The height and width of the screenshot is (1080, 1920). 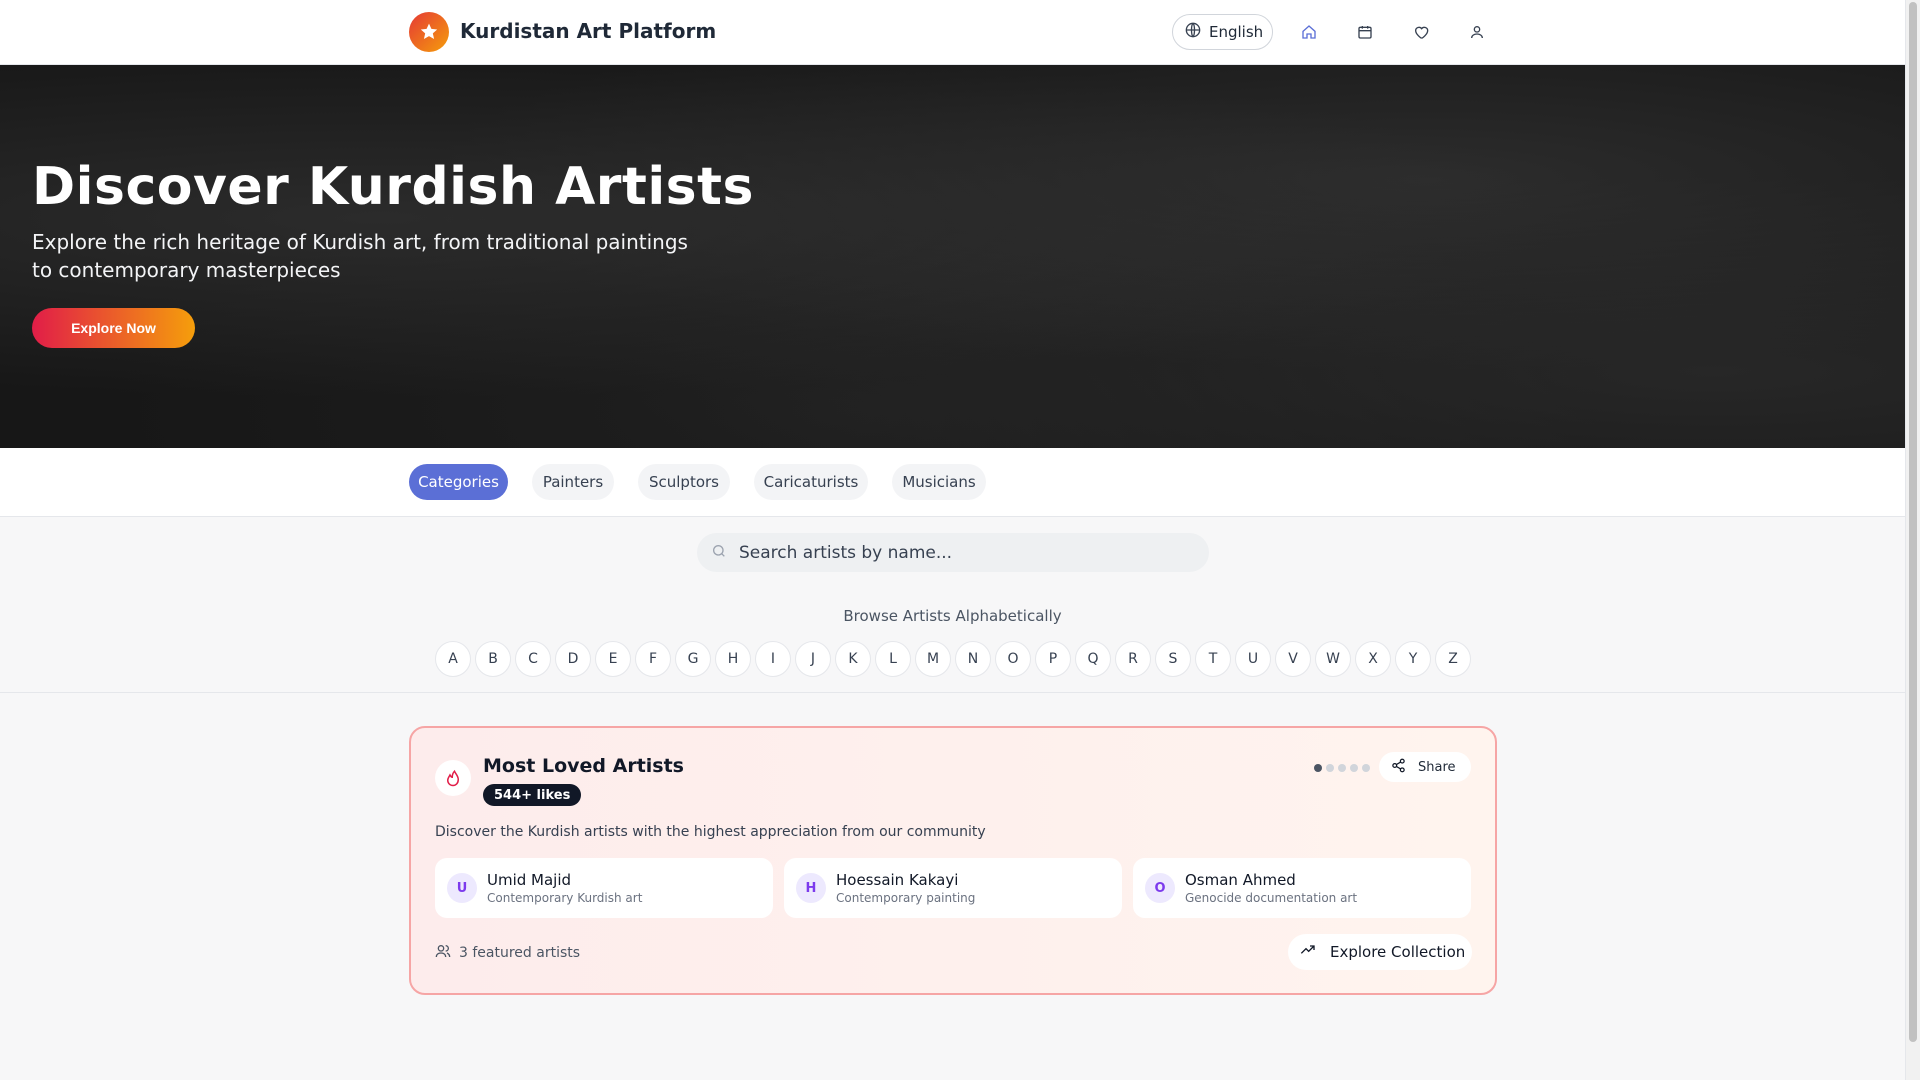 What do you see at coordinates (1213, 659) in the screenshot?
I see `letter-t: T` at bounding box center [1213, 659].